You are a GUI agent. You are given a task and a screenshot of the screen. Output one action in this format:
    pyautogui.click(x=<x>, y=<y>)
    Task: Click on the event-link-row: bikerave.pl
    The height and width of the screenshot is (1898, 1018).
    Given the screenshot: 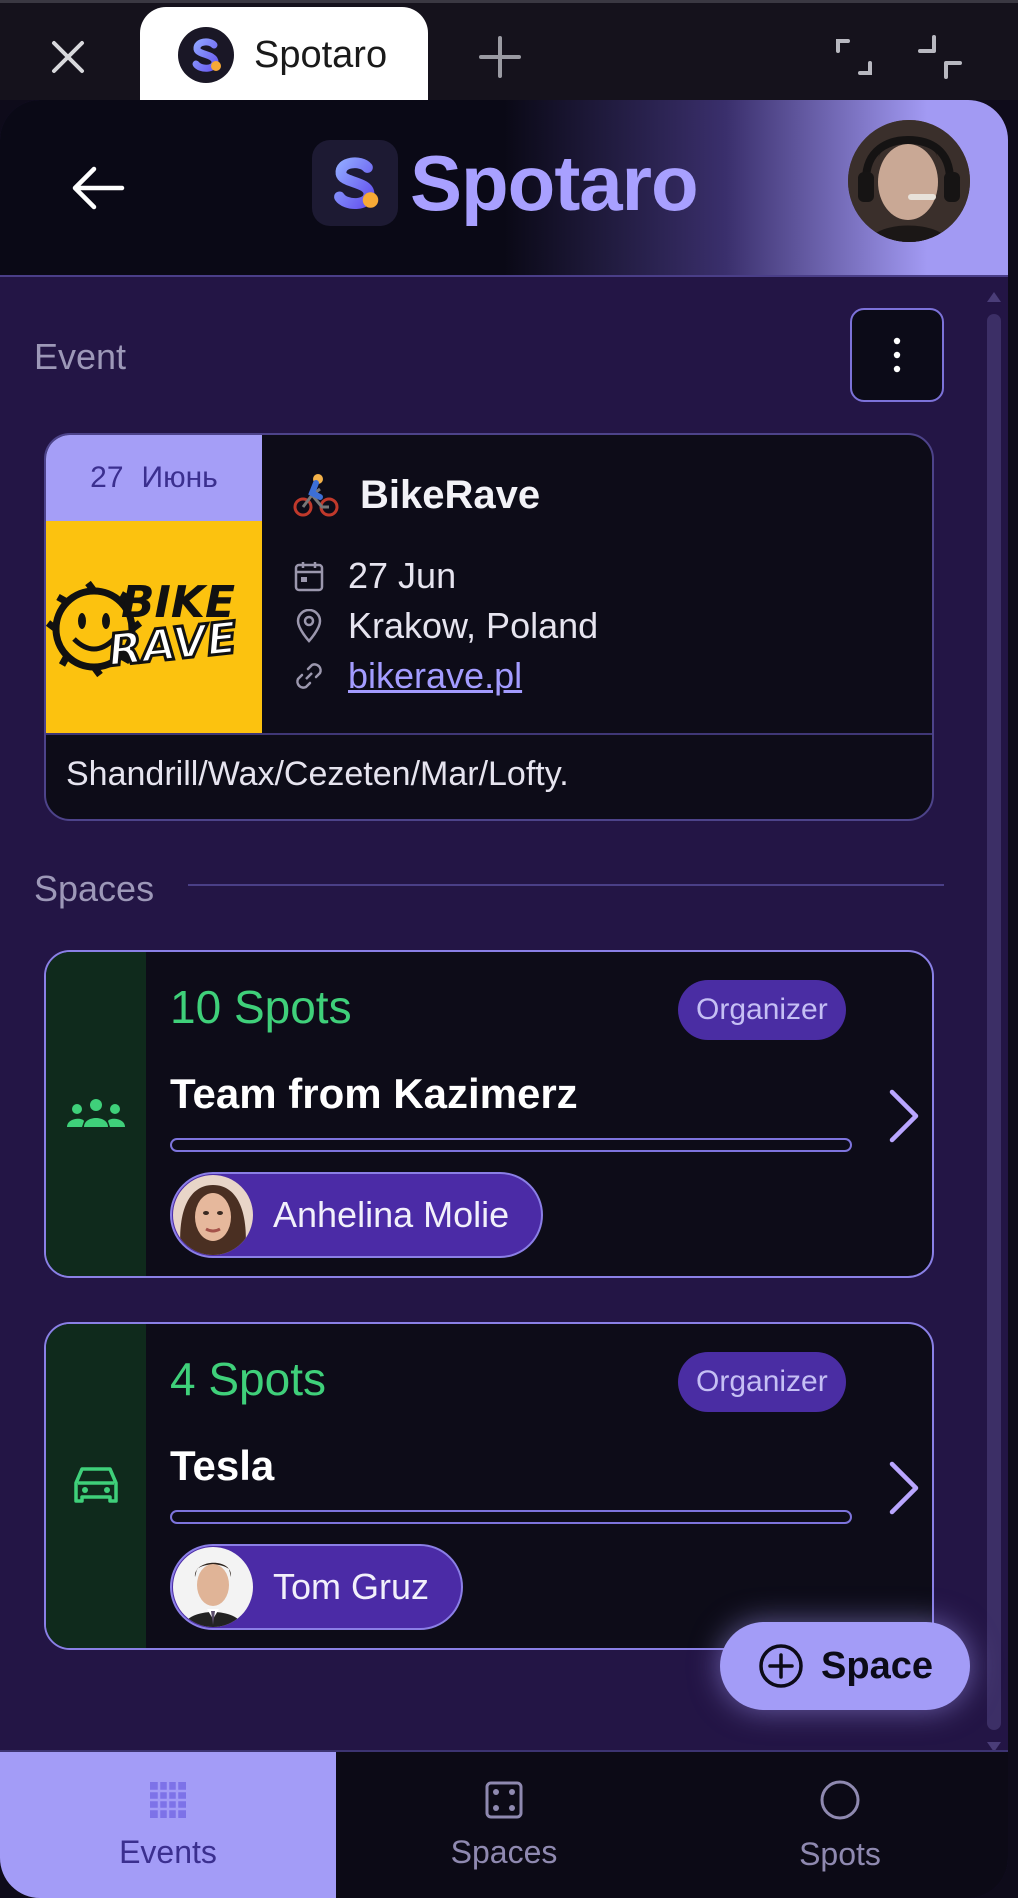 What is the action you would take?
    pyautogui.click(x=407, y=676)
    